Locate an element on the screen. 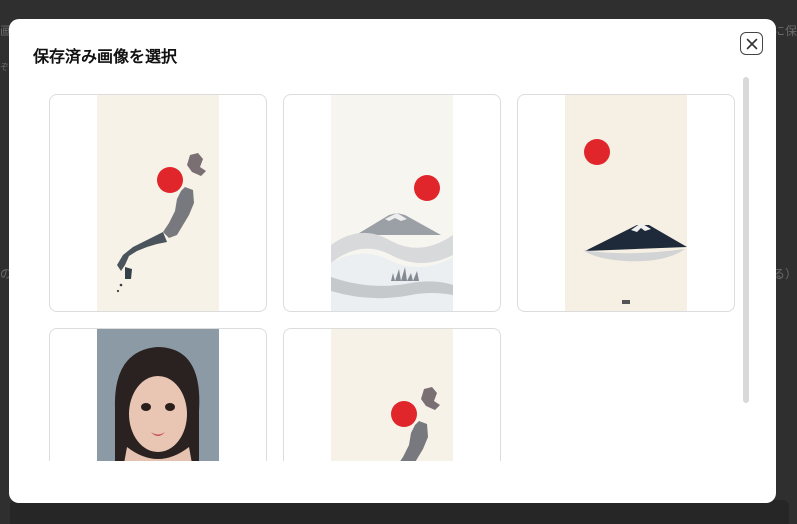  portrait-thumbnail is located at coordinates (158, 395).